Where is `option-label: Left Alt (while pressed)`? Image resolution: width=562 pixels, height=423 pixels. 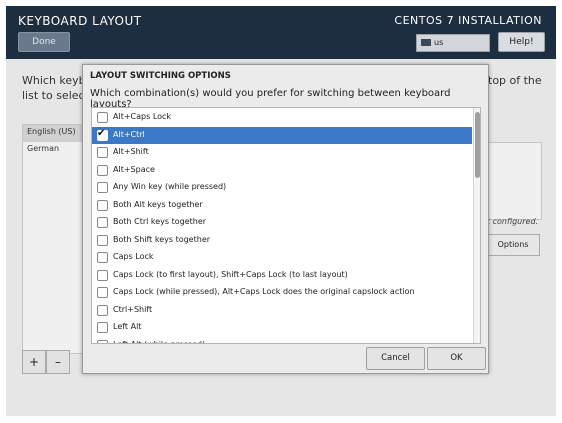
option-label: Left Alt (while pressed) is located at coordinates (159, 341).